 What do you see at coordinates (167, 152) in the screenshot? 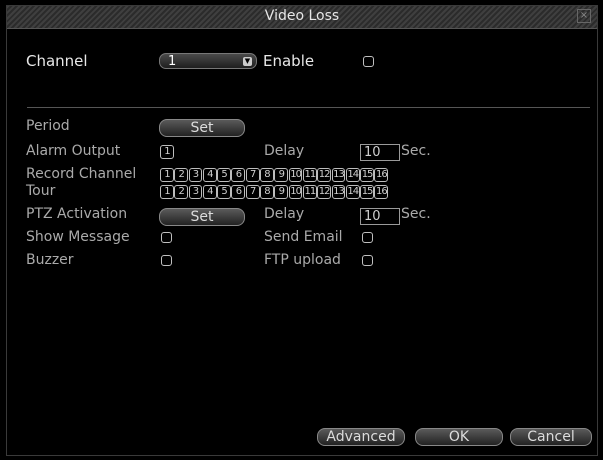
I see `alarm-output-toggle: 1` at bounding box center [167, 152].